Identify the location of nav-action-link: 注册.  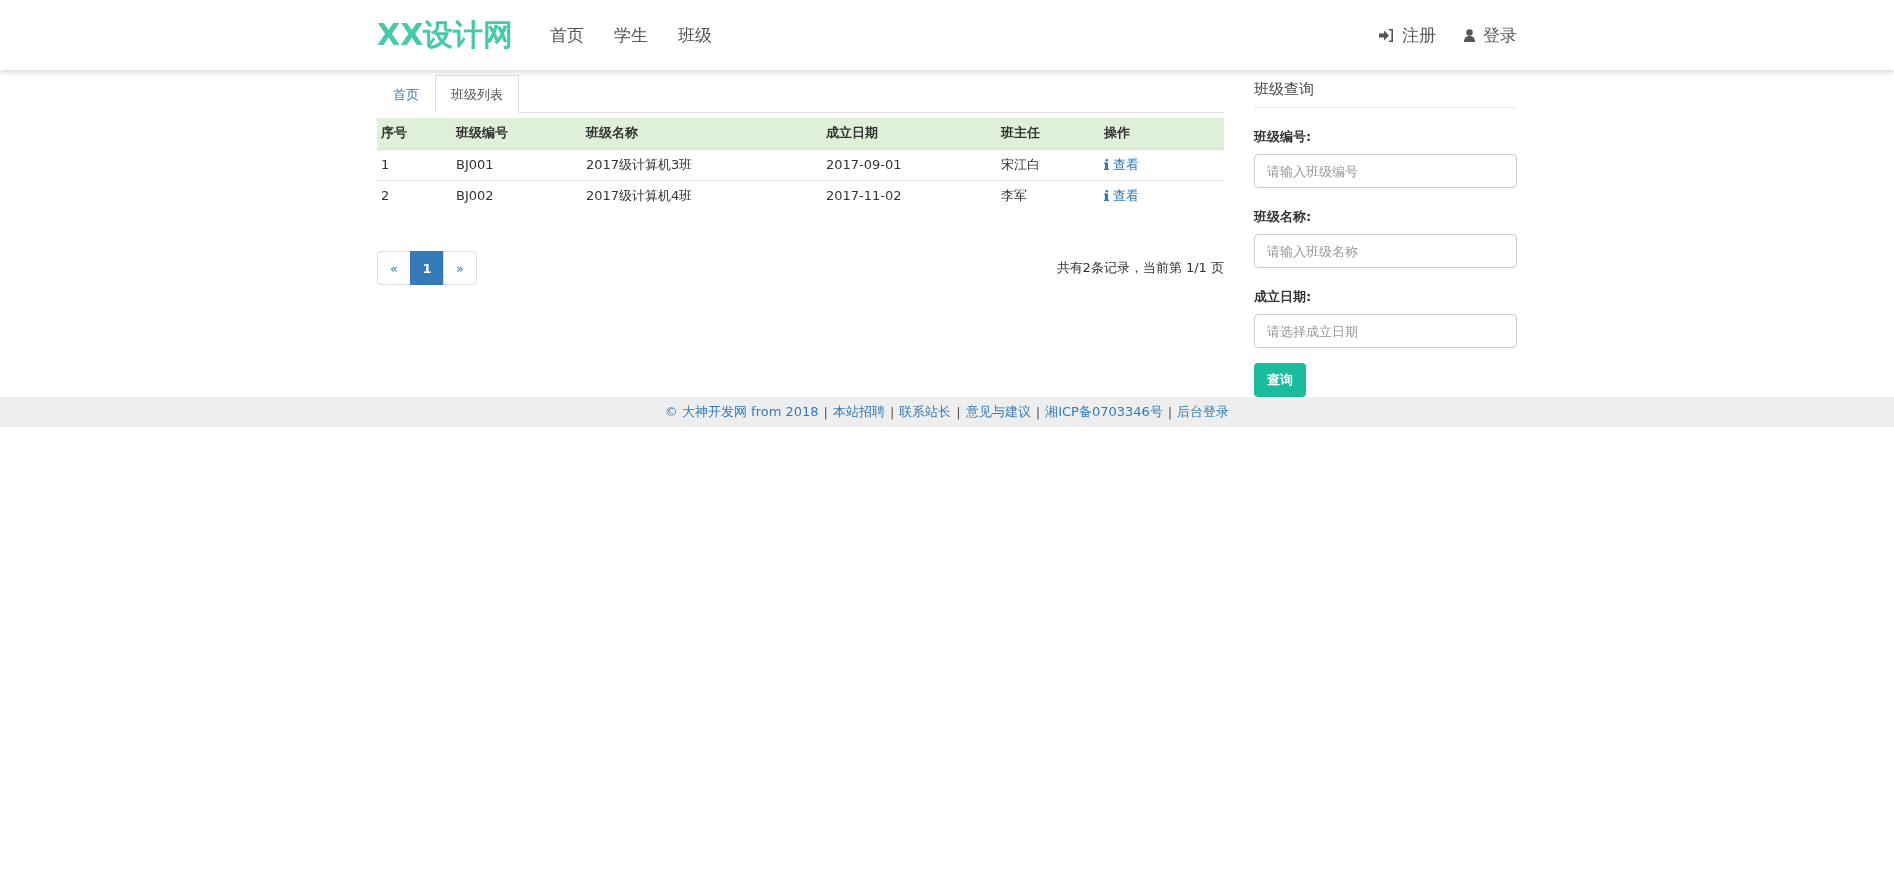
(1407, 35).